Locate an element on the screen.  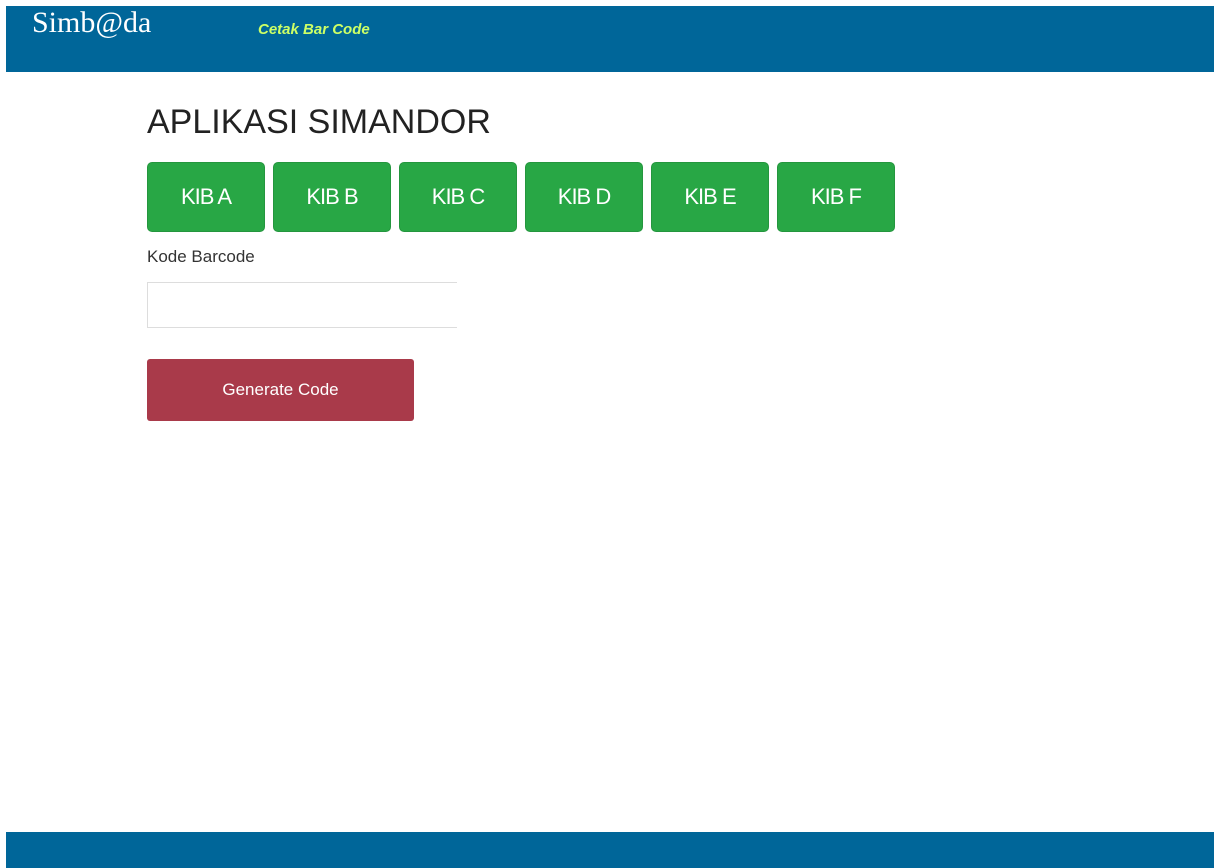
kib-b-button: KIB B is located at coordinates (332, 197).